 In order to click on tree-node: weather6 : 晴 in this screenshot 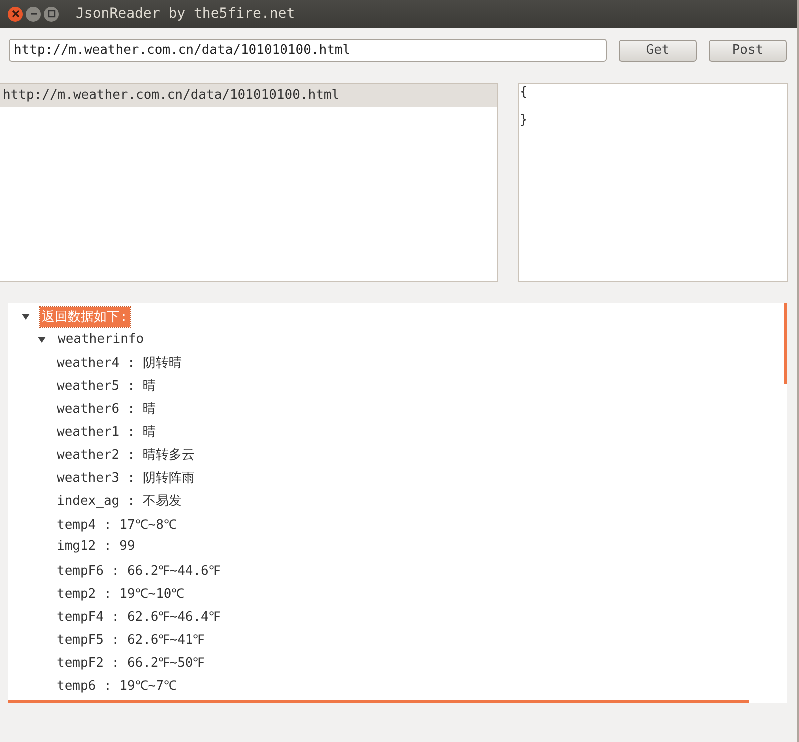, I will do `click(106, 408)`.